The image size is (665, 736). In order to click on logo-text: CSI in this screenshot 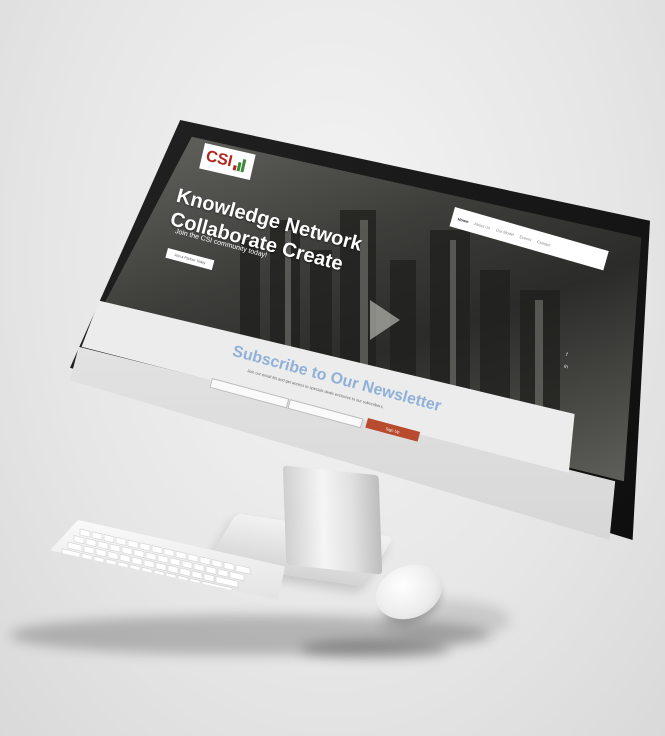, I will do `click(219, 159)`.